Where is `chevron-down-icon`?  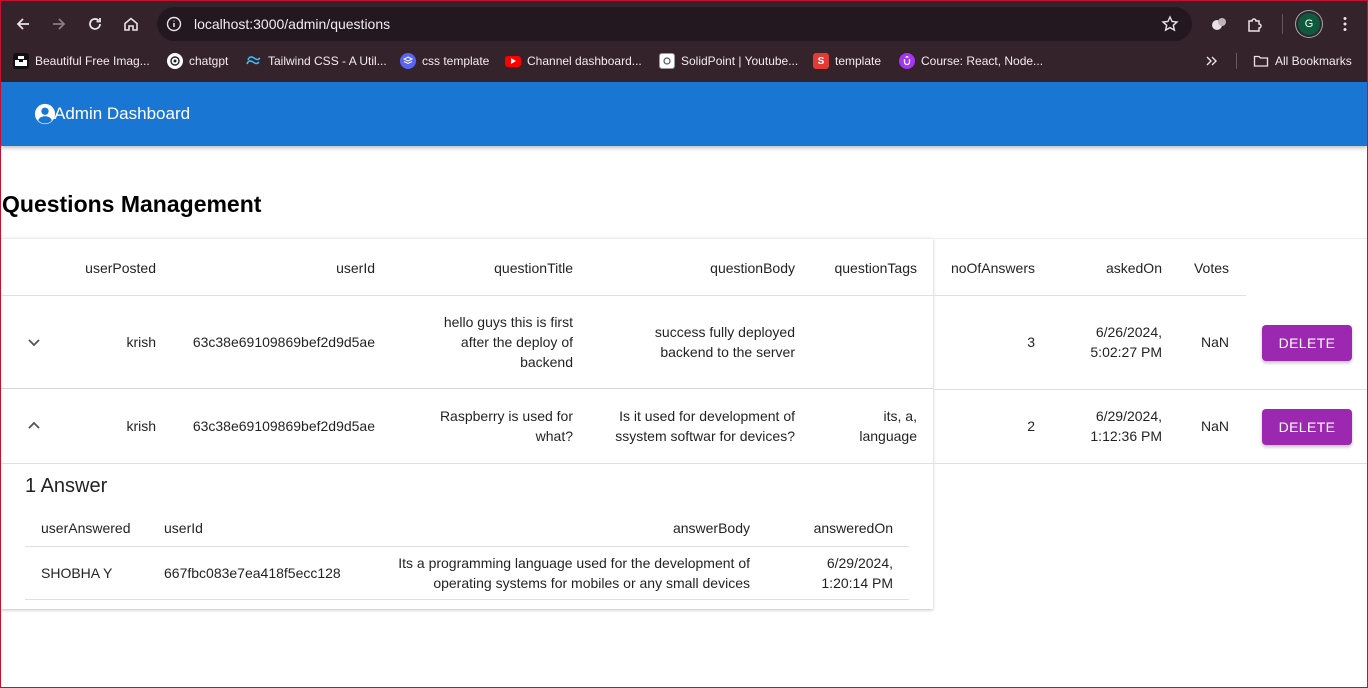 chevron-down-icon is located at coordinates (34, 343).